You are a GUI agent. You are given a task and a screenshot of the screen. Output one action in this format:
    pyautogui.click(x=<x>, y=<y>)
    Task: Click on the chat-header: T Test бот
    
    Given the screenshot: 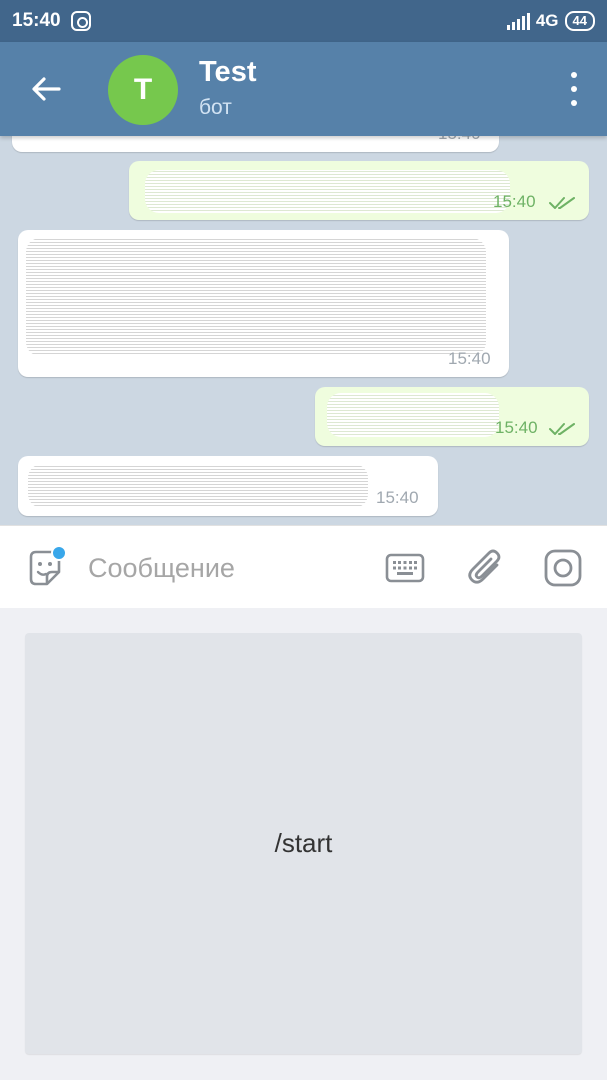 What is the action you would take?
    pyautogui.click(x=303, y=89)
    